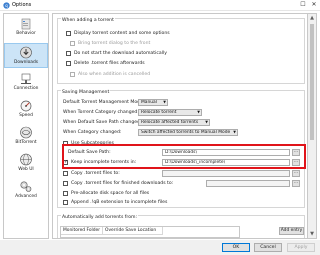 The width and height of the screenshot is (320, 255). What do you see at coordinates (26, 159) in the screenshot?
I see `webui-icon` at bounding box center [26, 159].